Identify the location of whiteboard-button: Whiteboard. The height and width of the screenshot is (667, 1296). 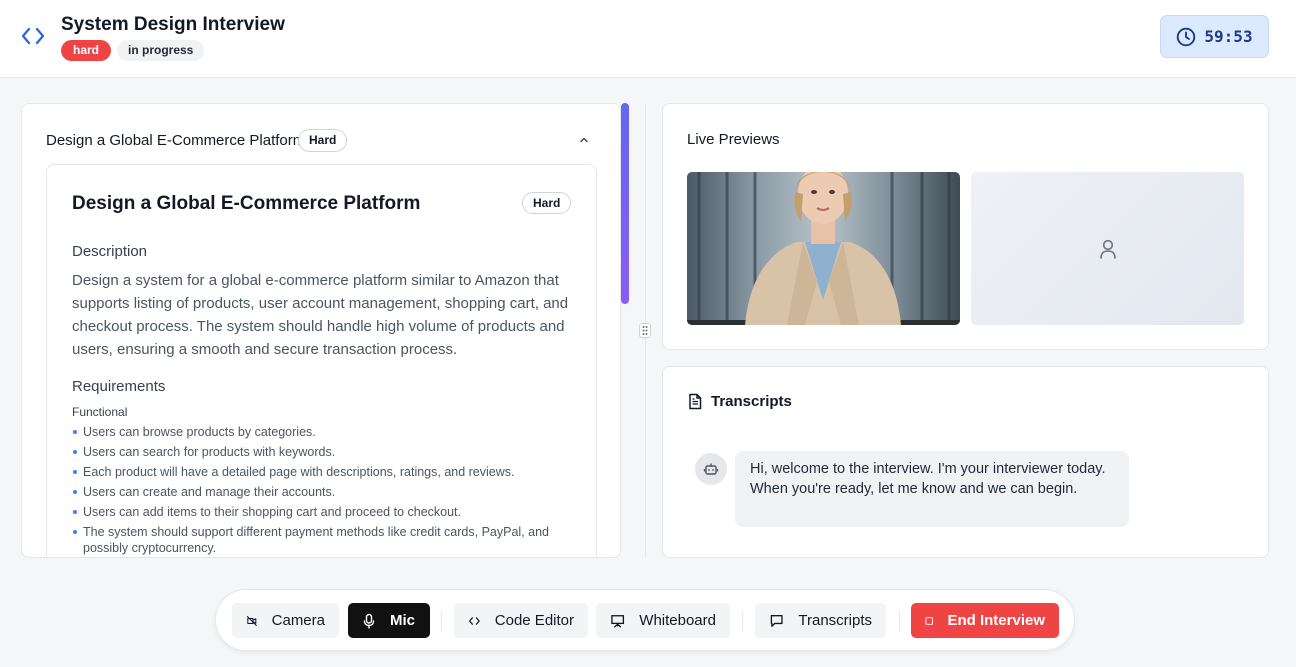
(663, 620).